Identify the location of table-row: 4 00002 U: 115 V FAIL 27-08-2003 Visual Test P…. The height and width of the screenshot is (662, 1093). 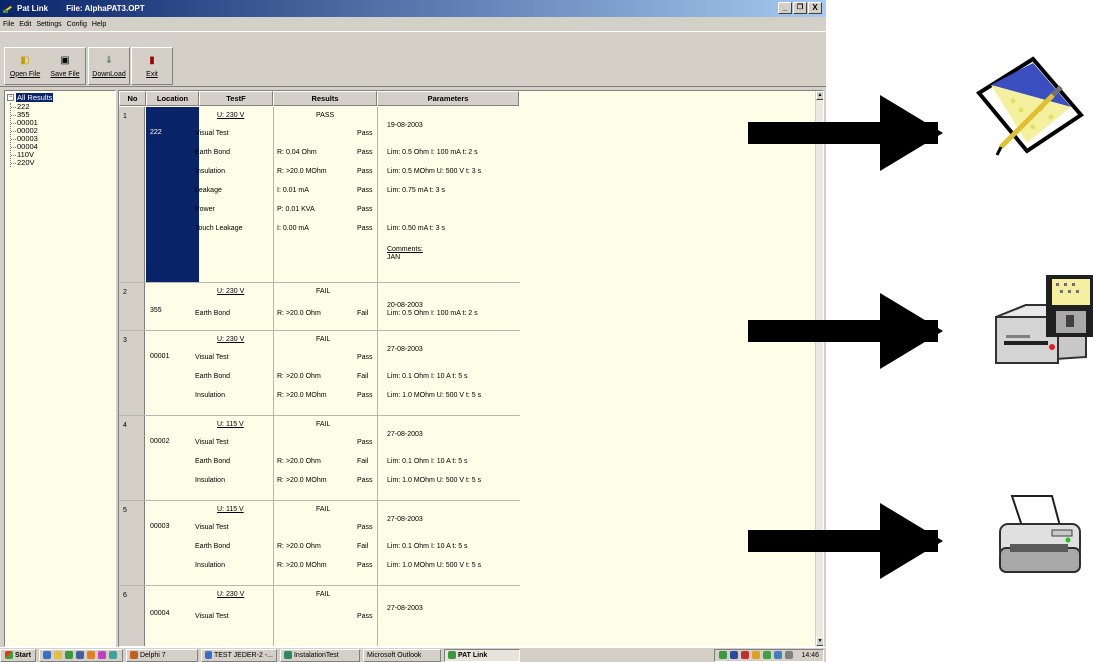
(319, 458).